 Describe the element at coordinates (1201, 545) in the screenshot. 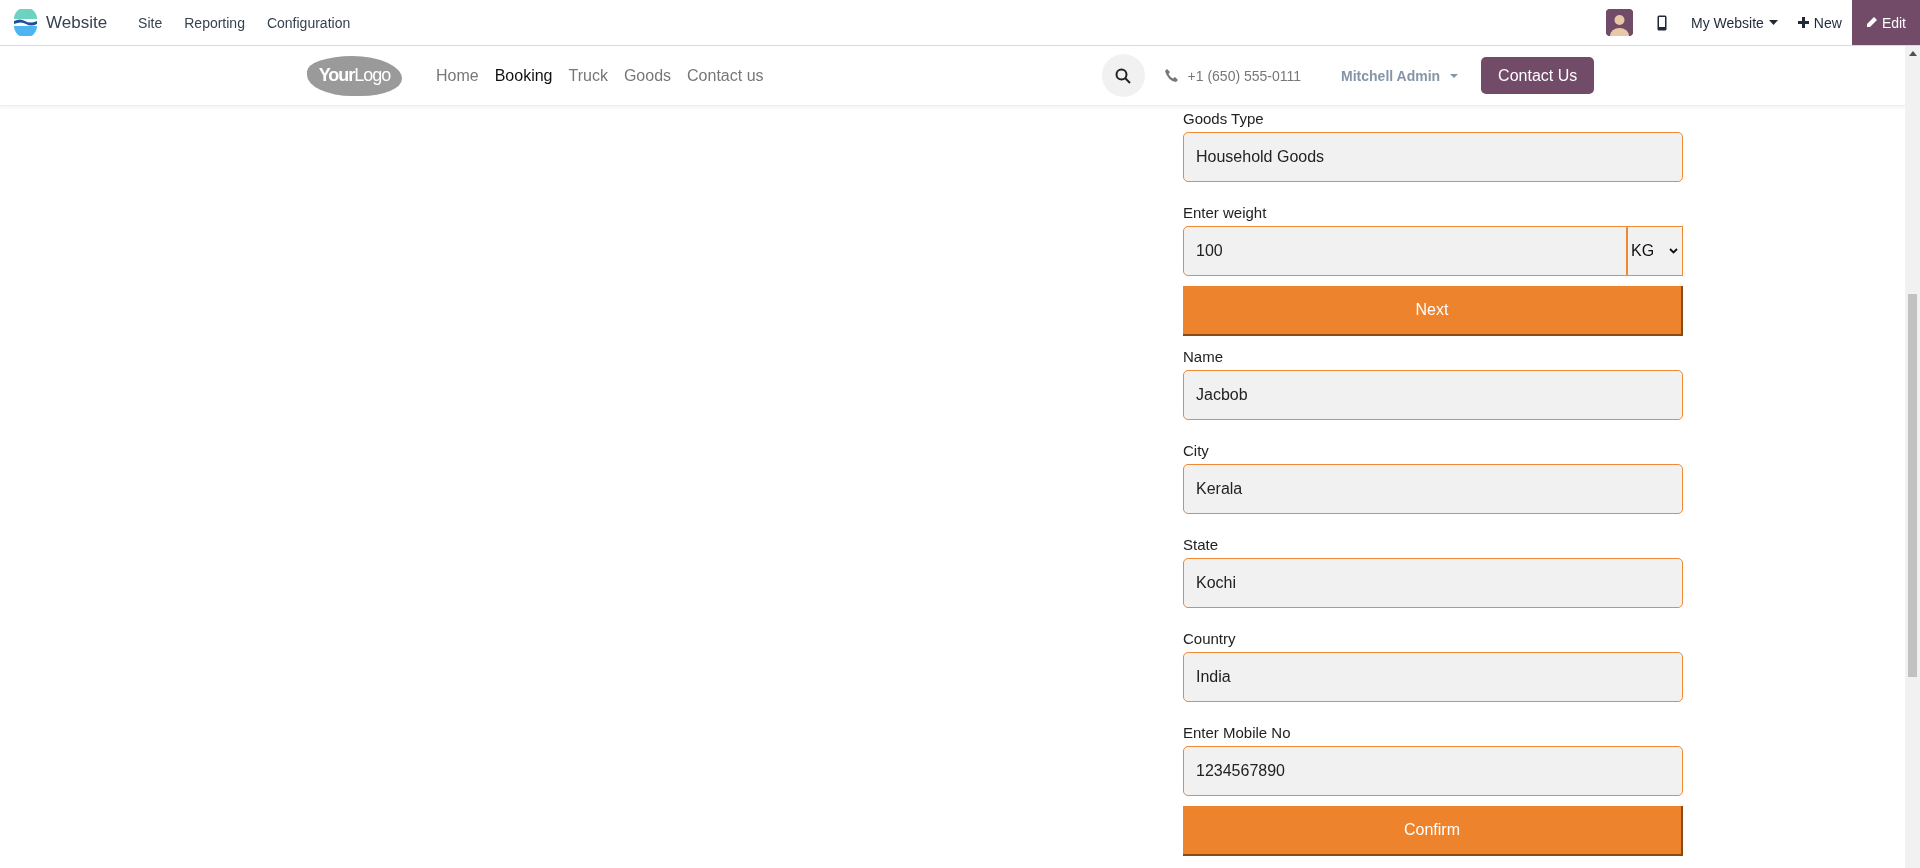

I see `field-label: State` at that location.